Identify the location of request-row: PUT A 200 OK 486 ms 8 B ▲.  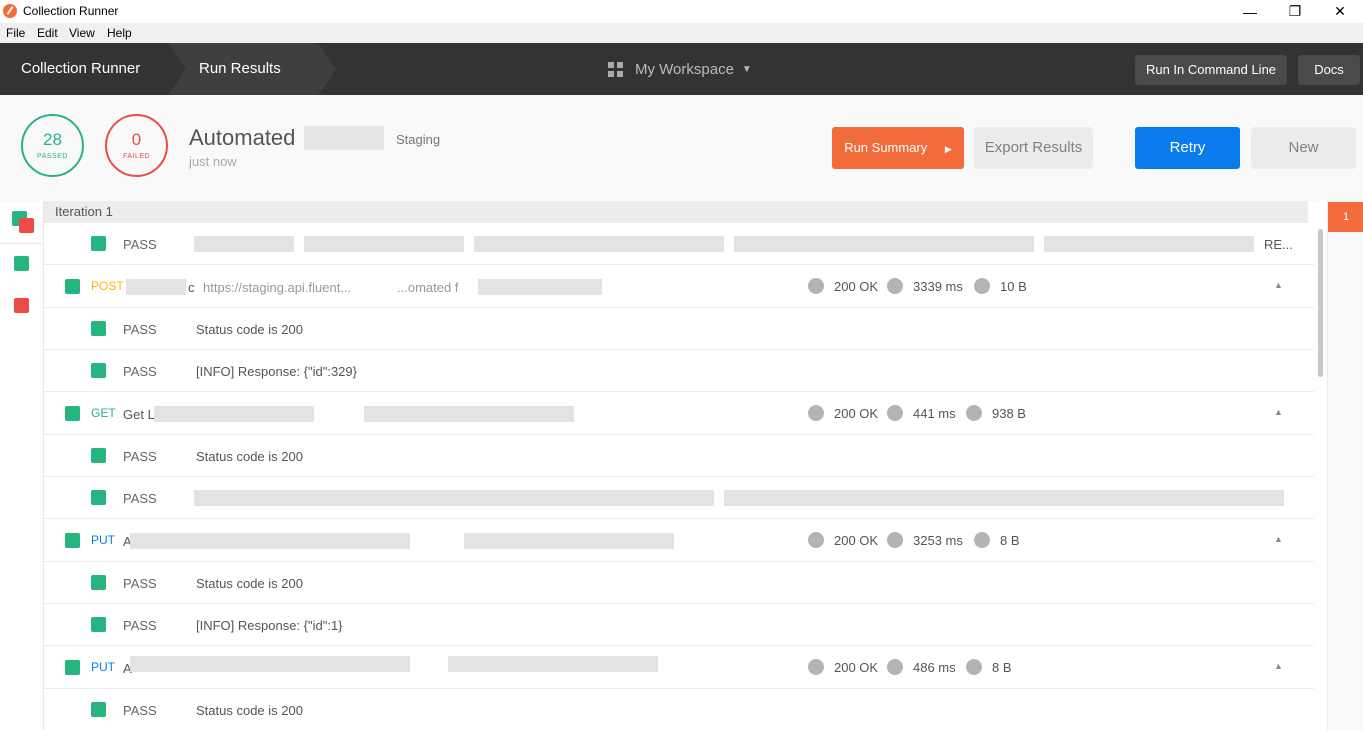
(679, 668).